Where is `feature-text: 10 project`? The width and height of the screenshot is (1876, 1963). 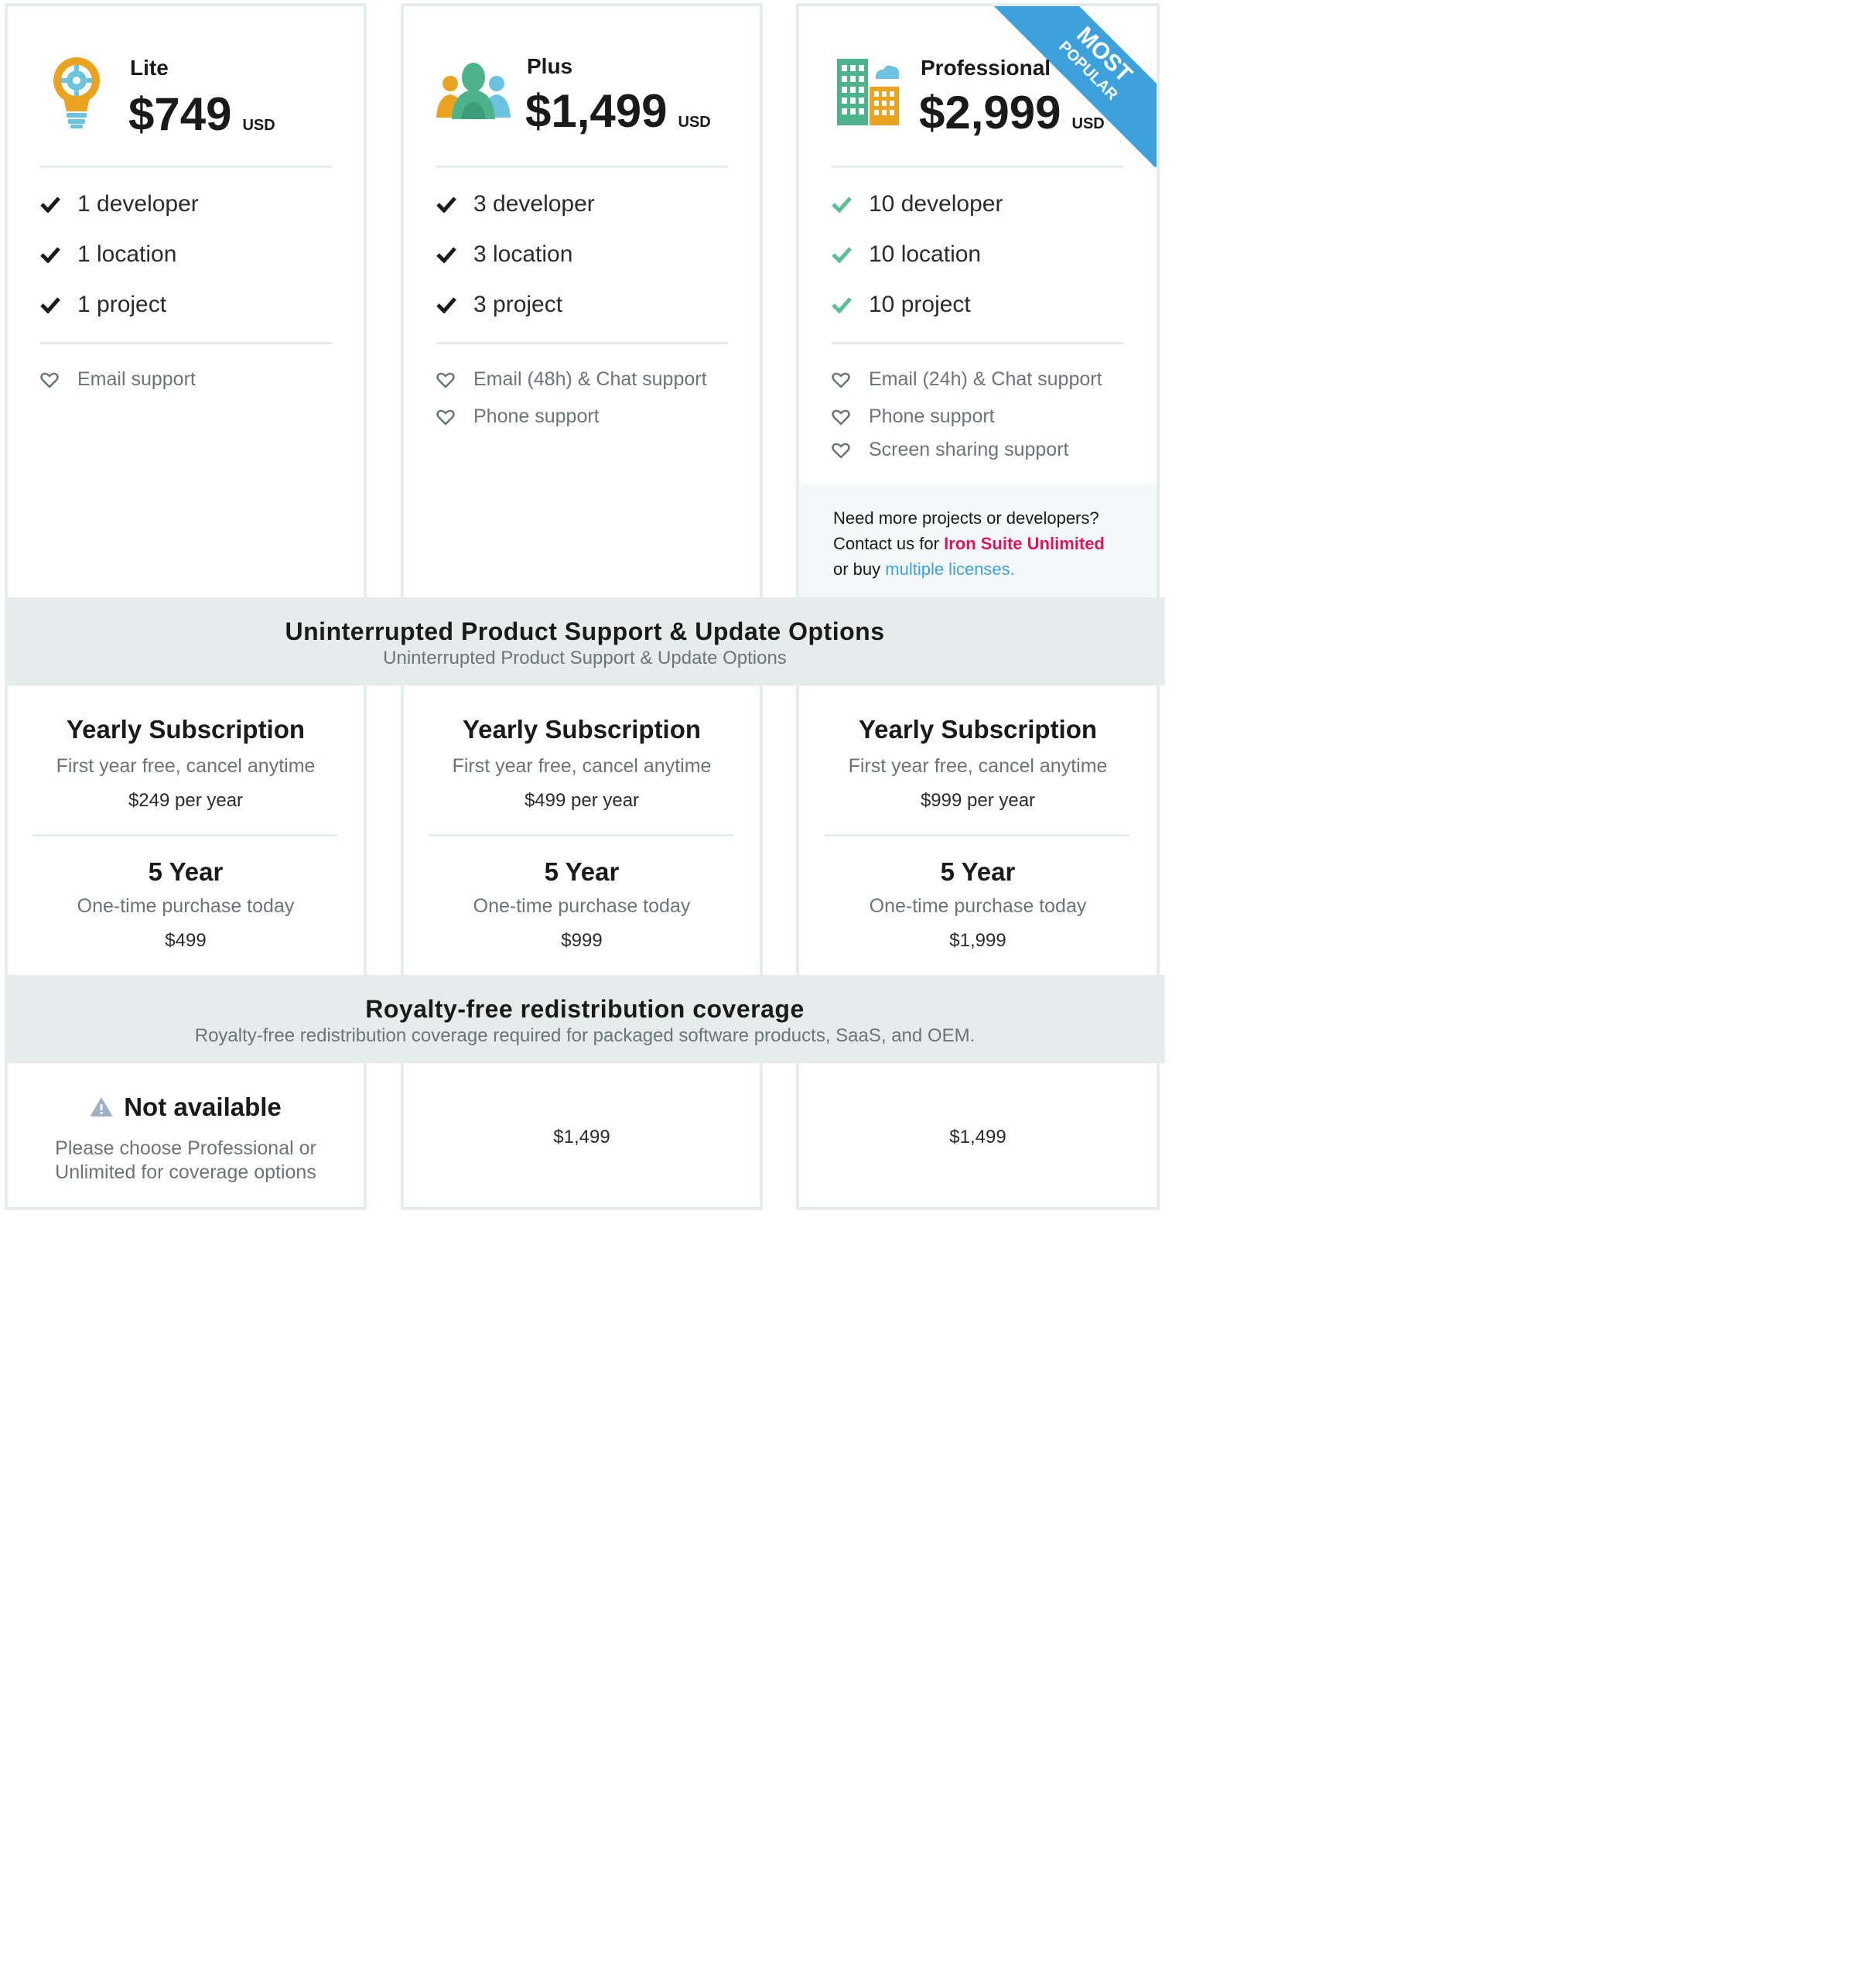 feature-text: 10 project is located at coordinates (920, 304).